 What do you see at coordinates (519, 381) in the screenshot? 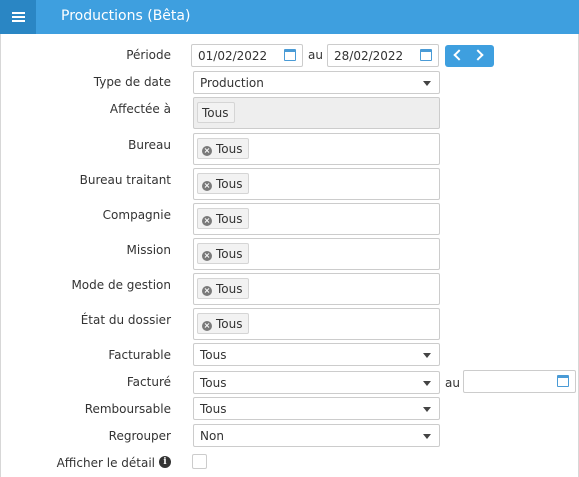
I see `facture-date-input` at bounding box center [519, 381].